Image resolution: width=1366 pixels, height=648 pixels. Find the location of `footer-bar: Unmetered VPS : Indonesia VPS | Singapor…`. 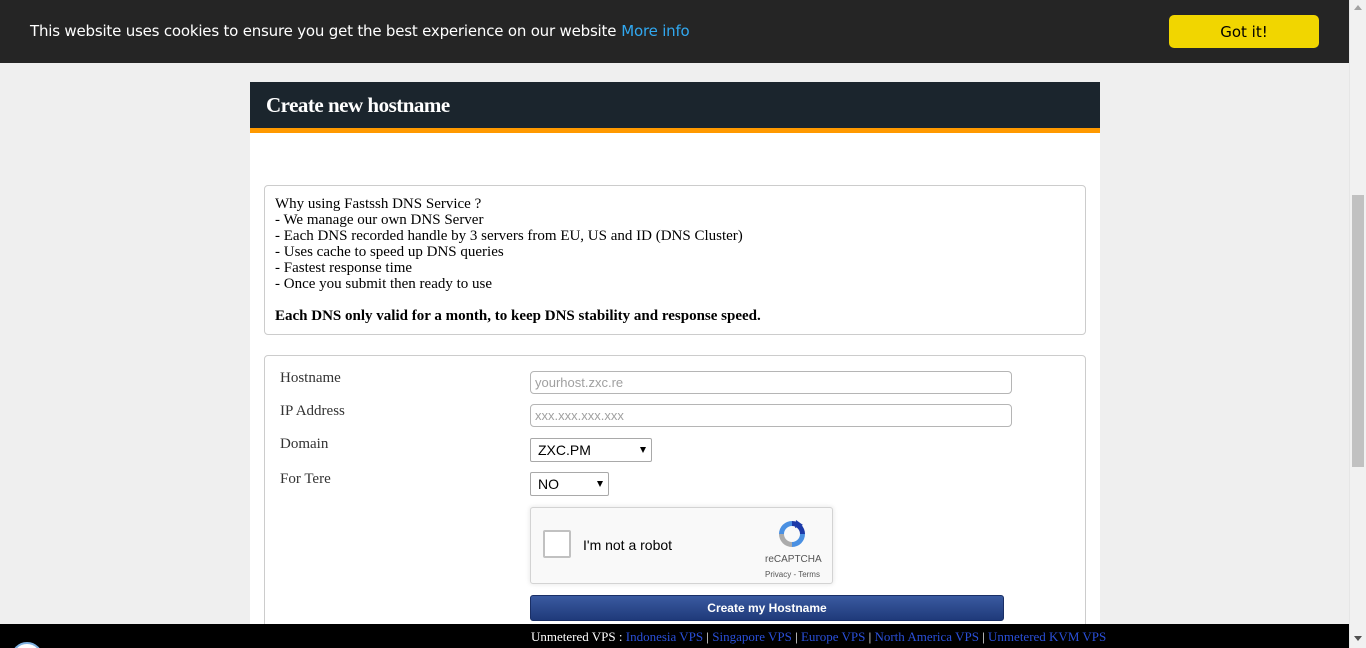

footer-bar: Unmetered VPS : Indonesia VPS | Singapor… is located at coordinates (674, 636).